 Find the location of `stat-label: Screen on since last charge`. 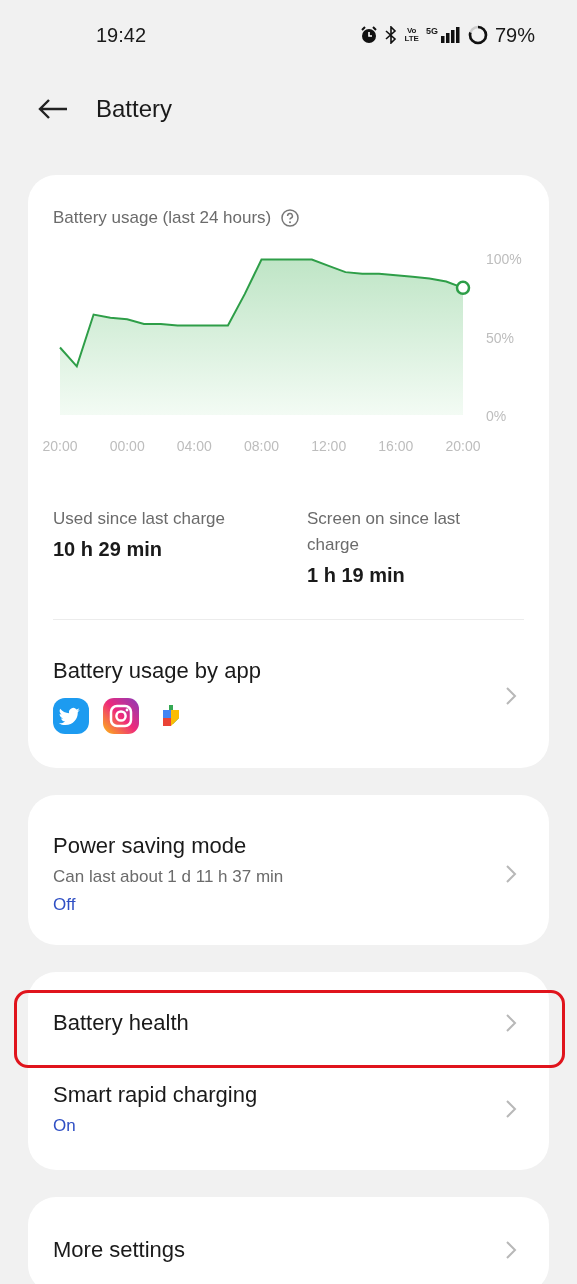

stat-label: Screen on since last charge is located at coordinates (384, 532).